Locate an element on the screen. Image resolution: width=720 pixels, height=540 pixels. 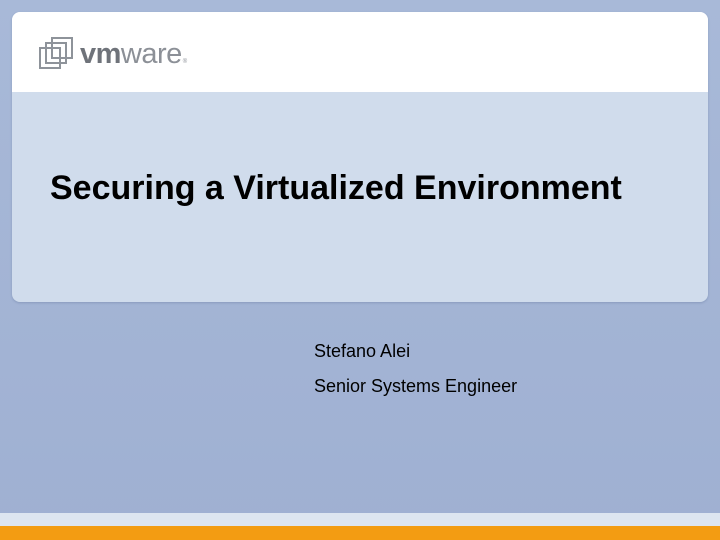
vmware-logo: vmware® is located at coordinates (112, 54).